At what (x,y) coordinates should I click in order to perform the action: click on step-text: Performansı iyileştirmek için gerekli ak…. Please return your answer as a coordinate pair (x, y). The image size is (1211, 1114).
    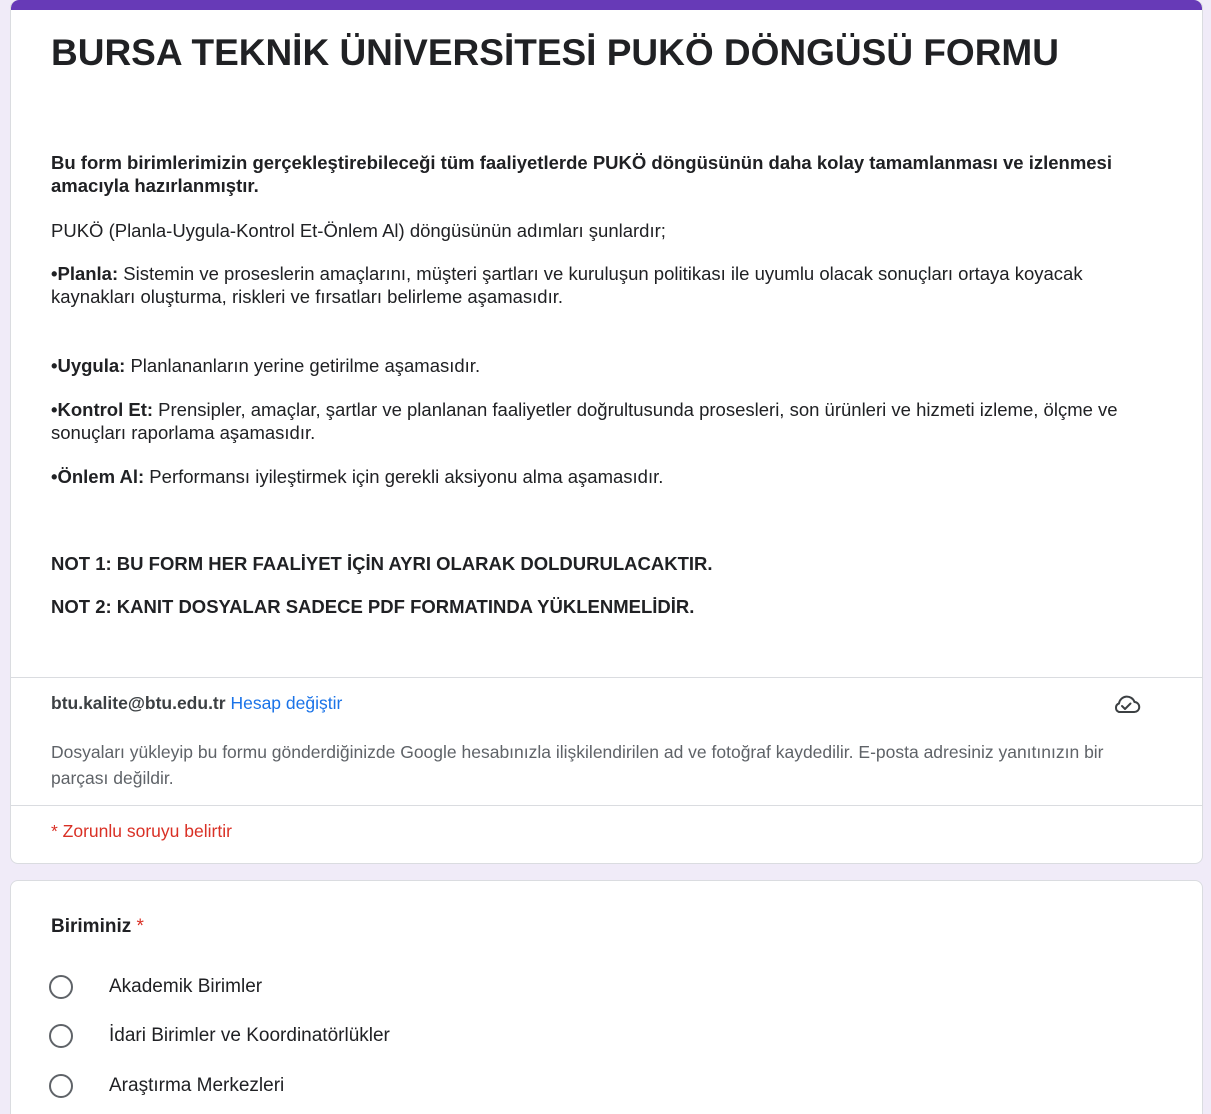
    Looking at the image, I should click on (404, 476).